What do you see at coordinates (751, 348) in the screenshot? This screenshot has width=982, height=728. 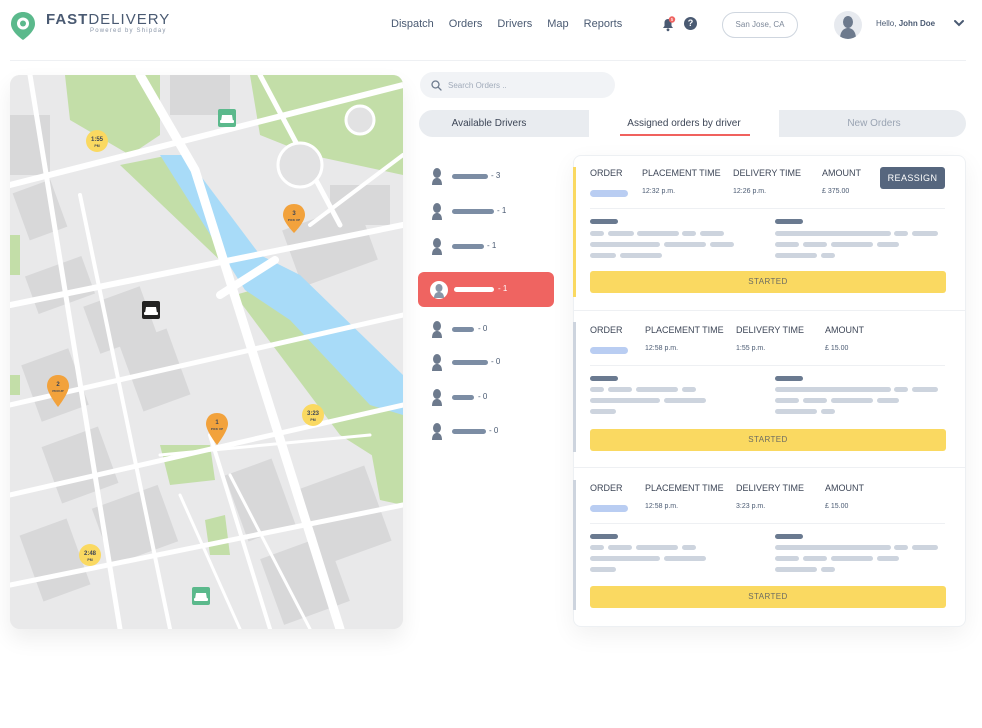 I see `order-delivery-time: 1:55 p.m.` at bounding box center [751, 348].